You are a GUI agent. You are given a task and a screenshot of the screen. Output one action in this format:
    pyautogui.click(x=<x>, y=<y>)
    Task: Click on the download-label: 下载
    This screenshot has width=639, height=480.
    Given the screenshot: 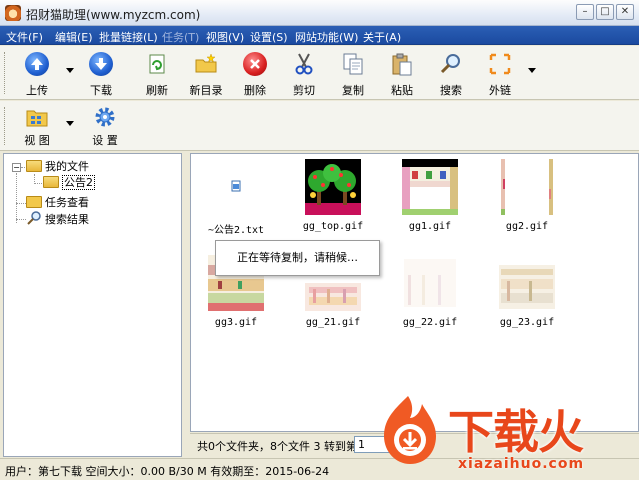 What is the action you would take?
    pyautogui.click(x=101, y=90)
    